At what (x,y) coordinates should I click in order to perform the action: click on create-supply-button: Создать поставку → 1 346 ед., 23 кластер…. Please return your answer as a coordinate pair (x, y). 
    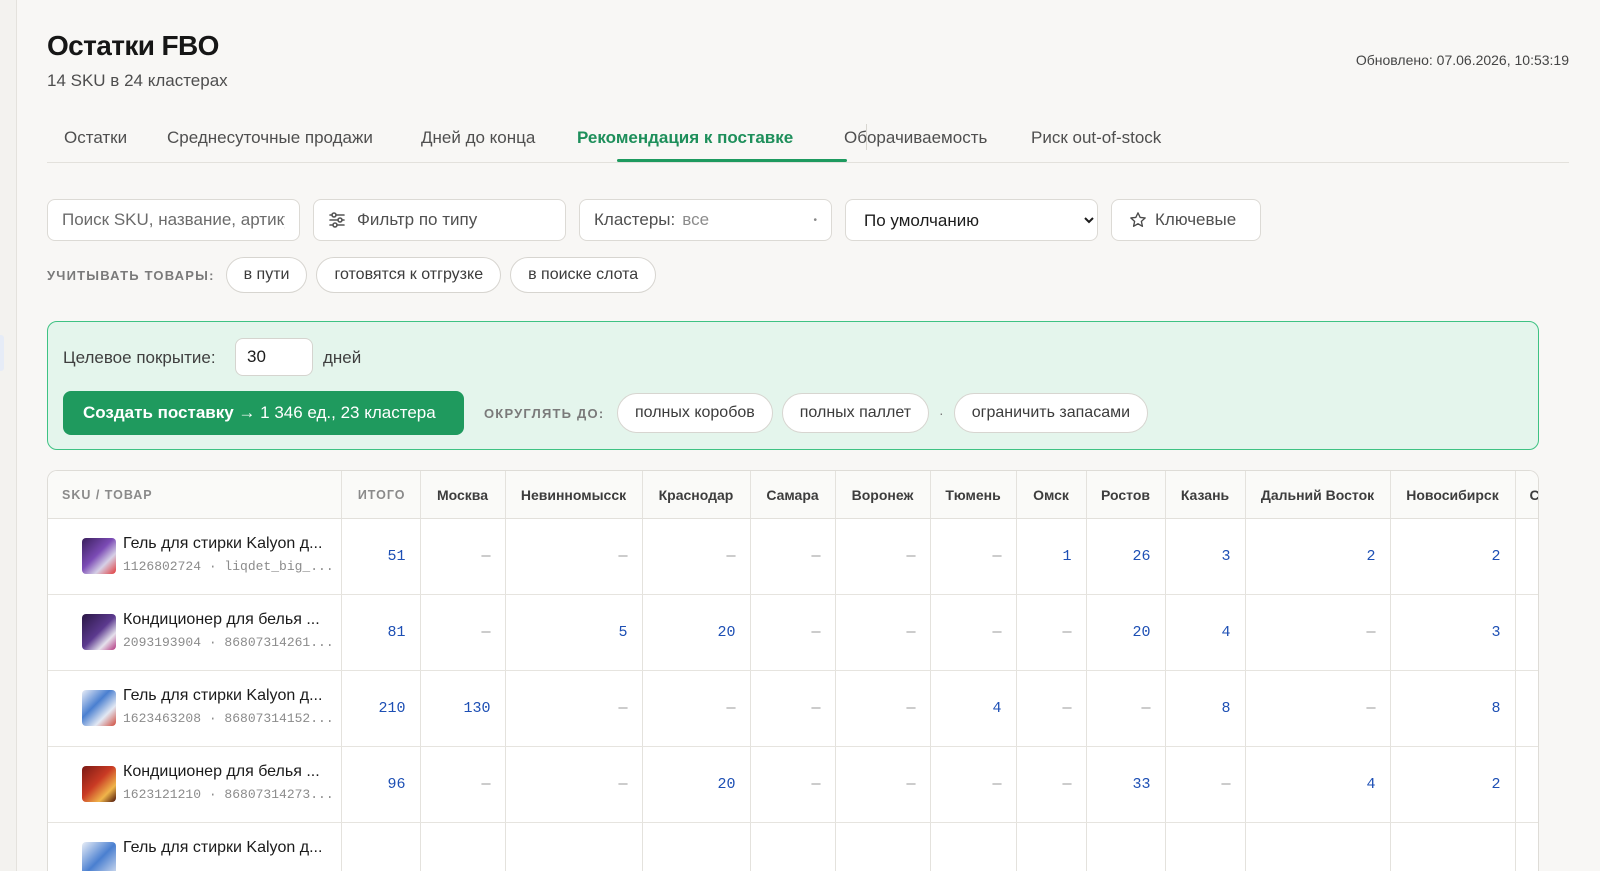
    Looking at the image, I should click on (263, 413).